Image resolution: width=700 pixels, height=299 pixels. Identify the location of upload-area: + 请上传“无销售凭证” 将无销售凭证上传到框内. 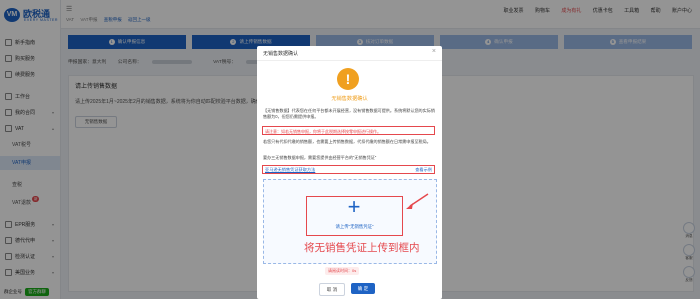
(350, 221).